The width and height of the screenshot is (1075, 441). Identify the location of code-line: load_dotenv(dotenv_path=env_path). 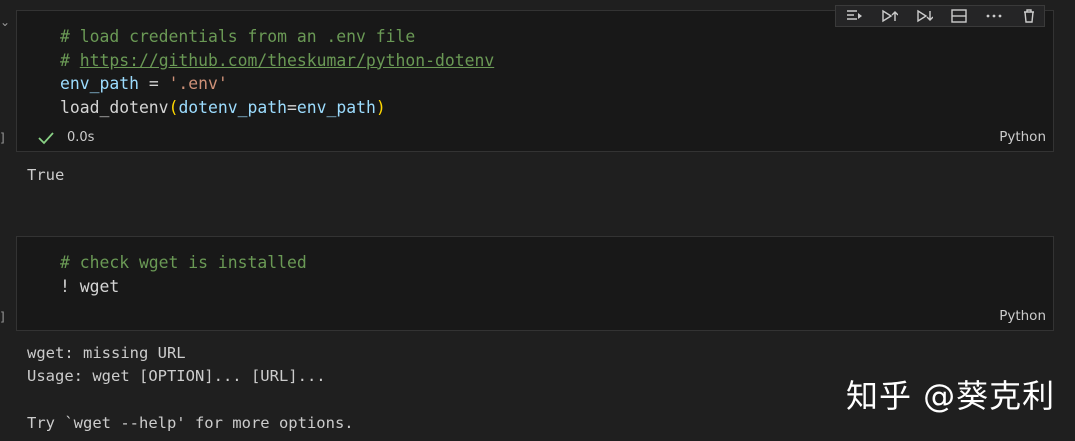
(277, 108).